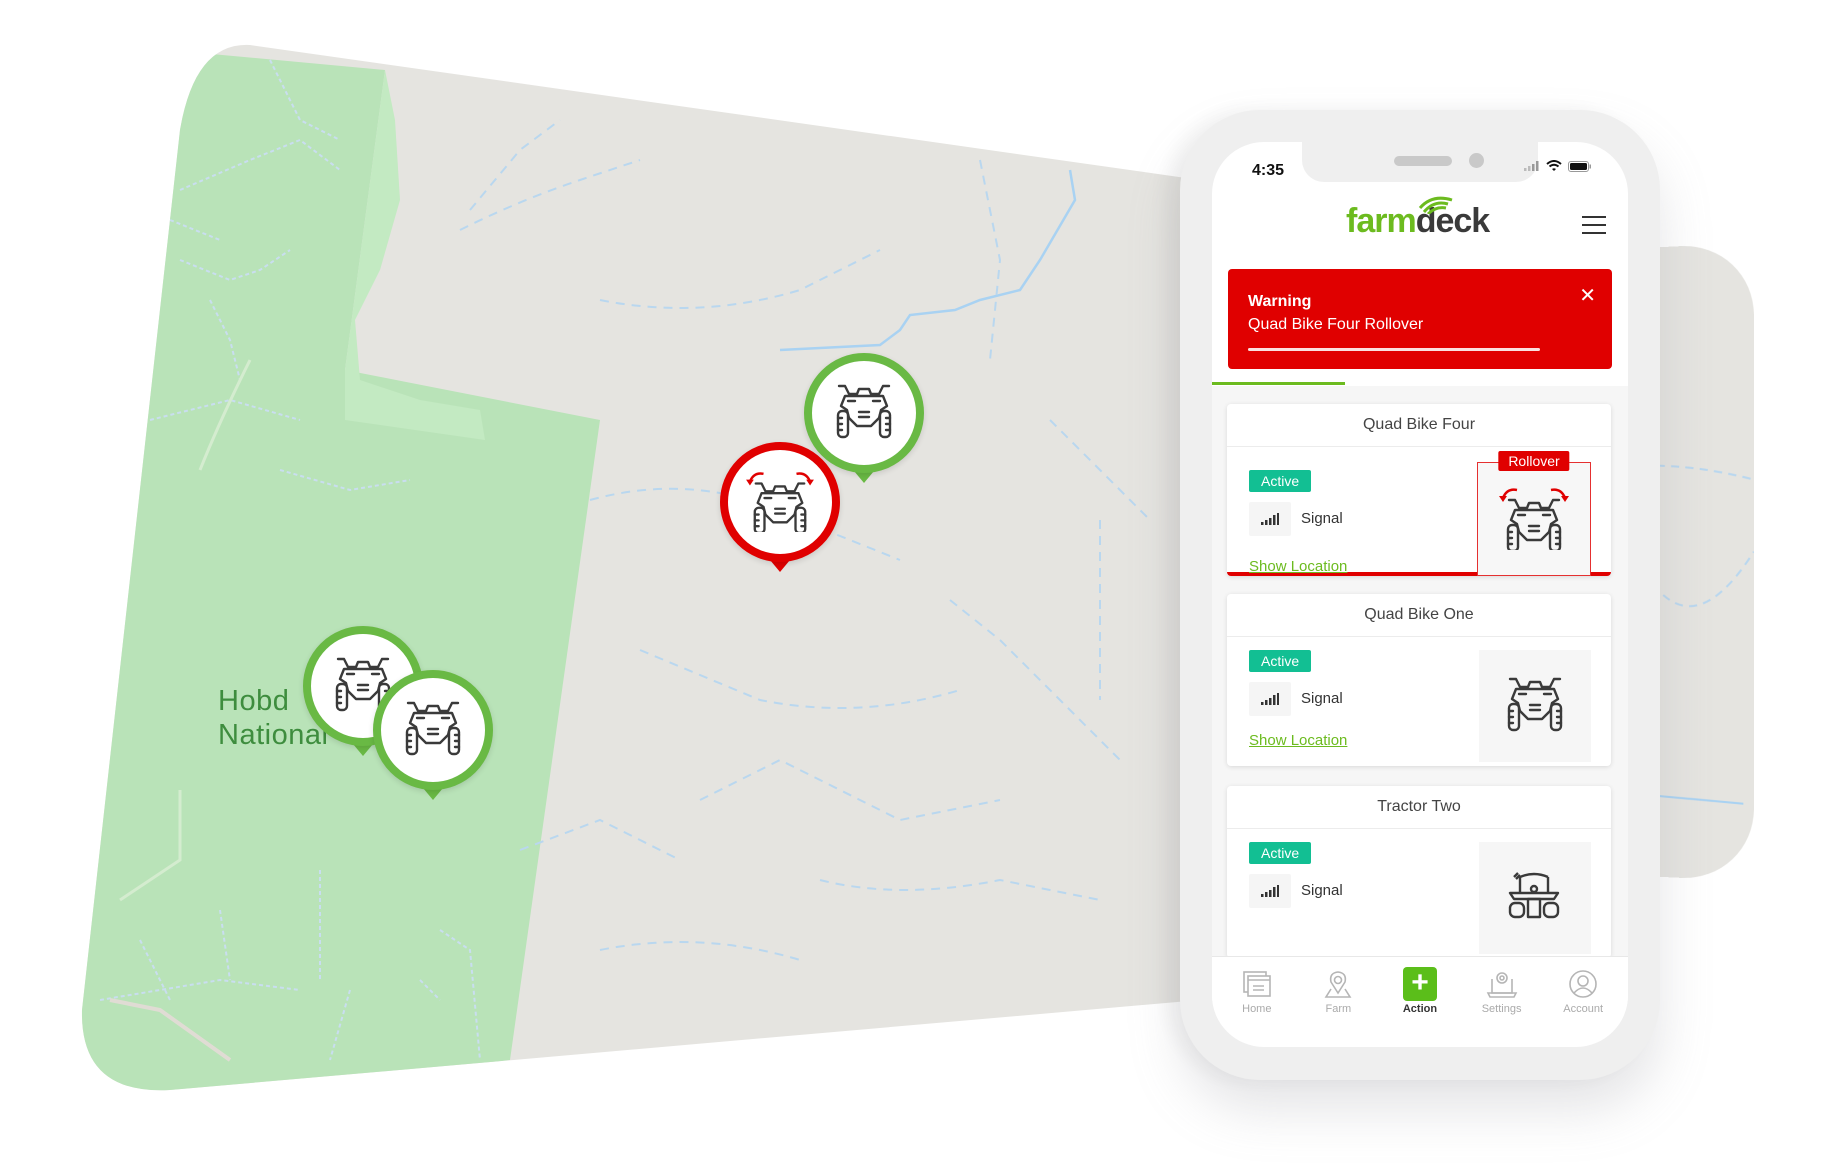  Describe the element at coordinates (1419, 807) in the screenshot. I see `device-name: Tractor Two` at that location.